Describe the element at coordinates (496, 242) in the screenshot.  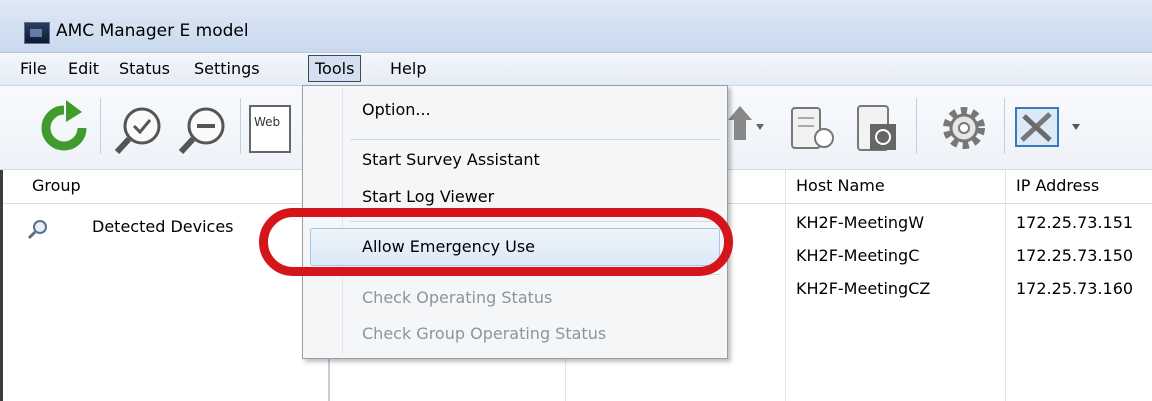
I see `highlight-callout` at that location.